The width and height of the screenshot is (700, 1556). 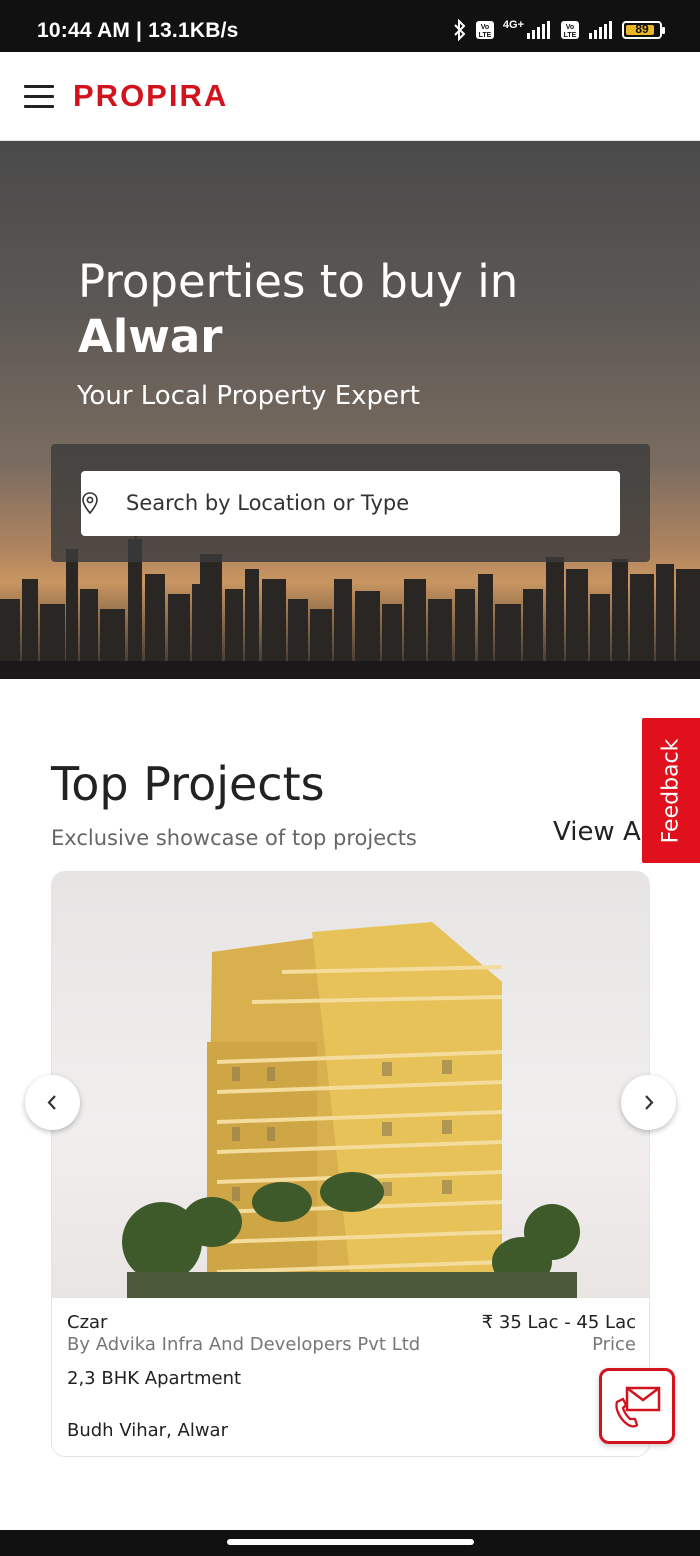 What do you see at coordinates (268, 503) in the screenshot?
I see `search-placeholder: Search by Location or Type` at bounding box center [268, 503].